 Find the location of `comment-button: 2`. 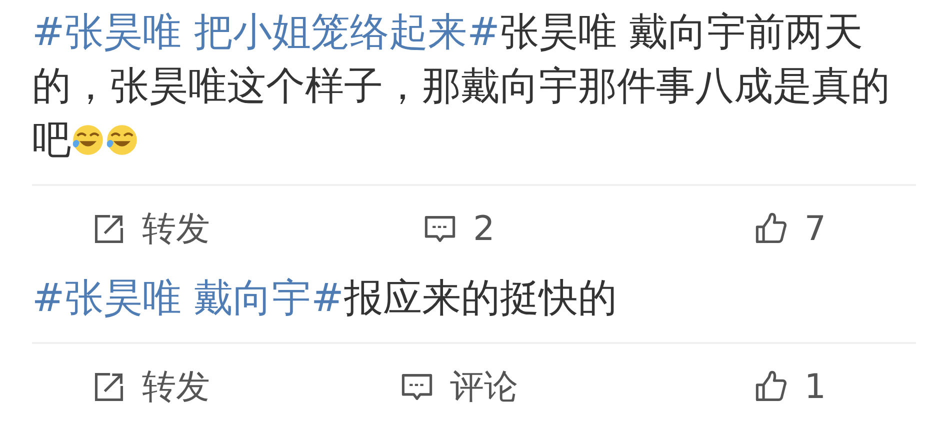

comment-button: 2 is located at coordinates (459, 229).